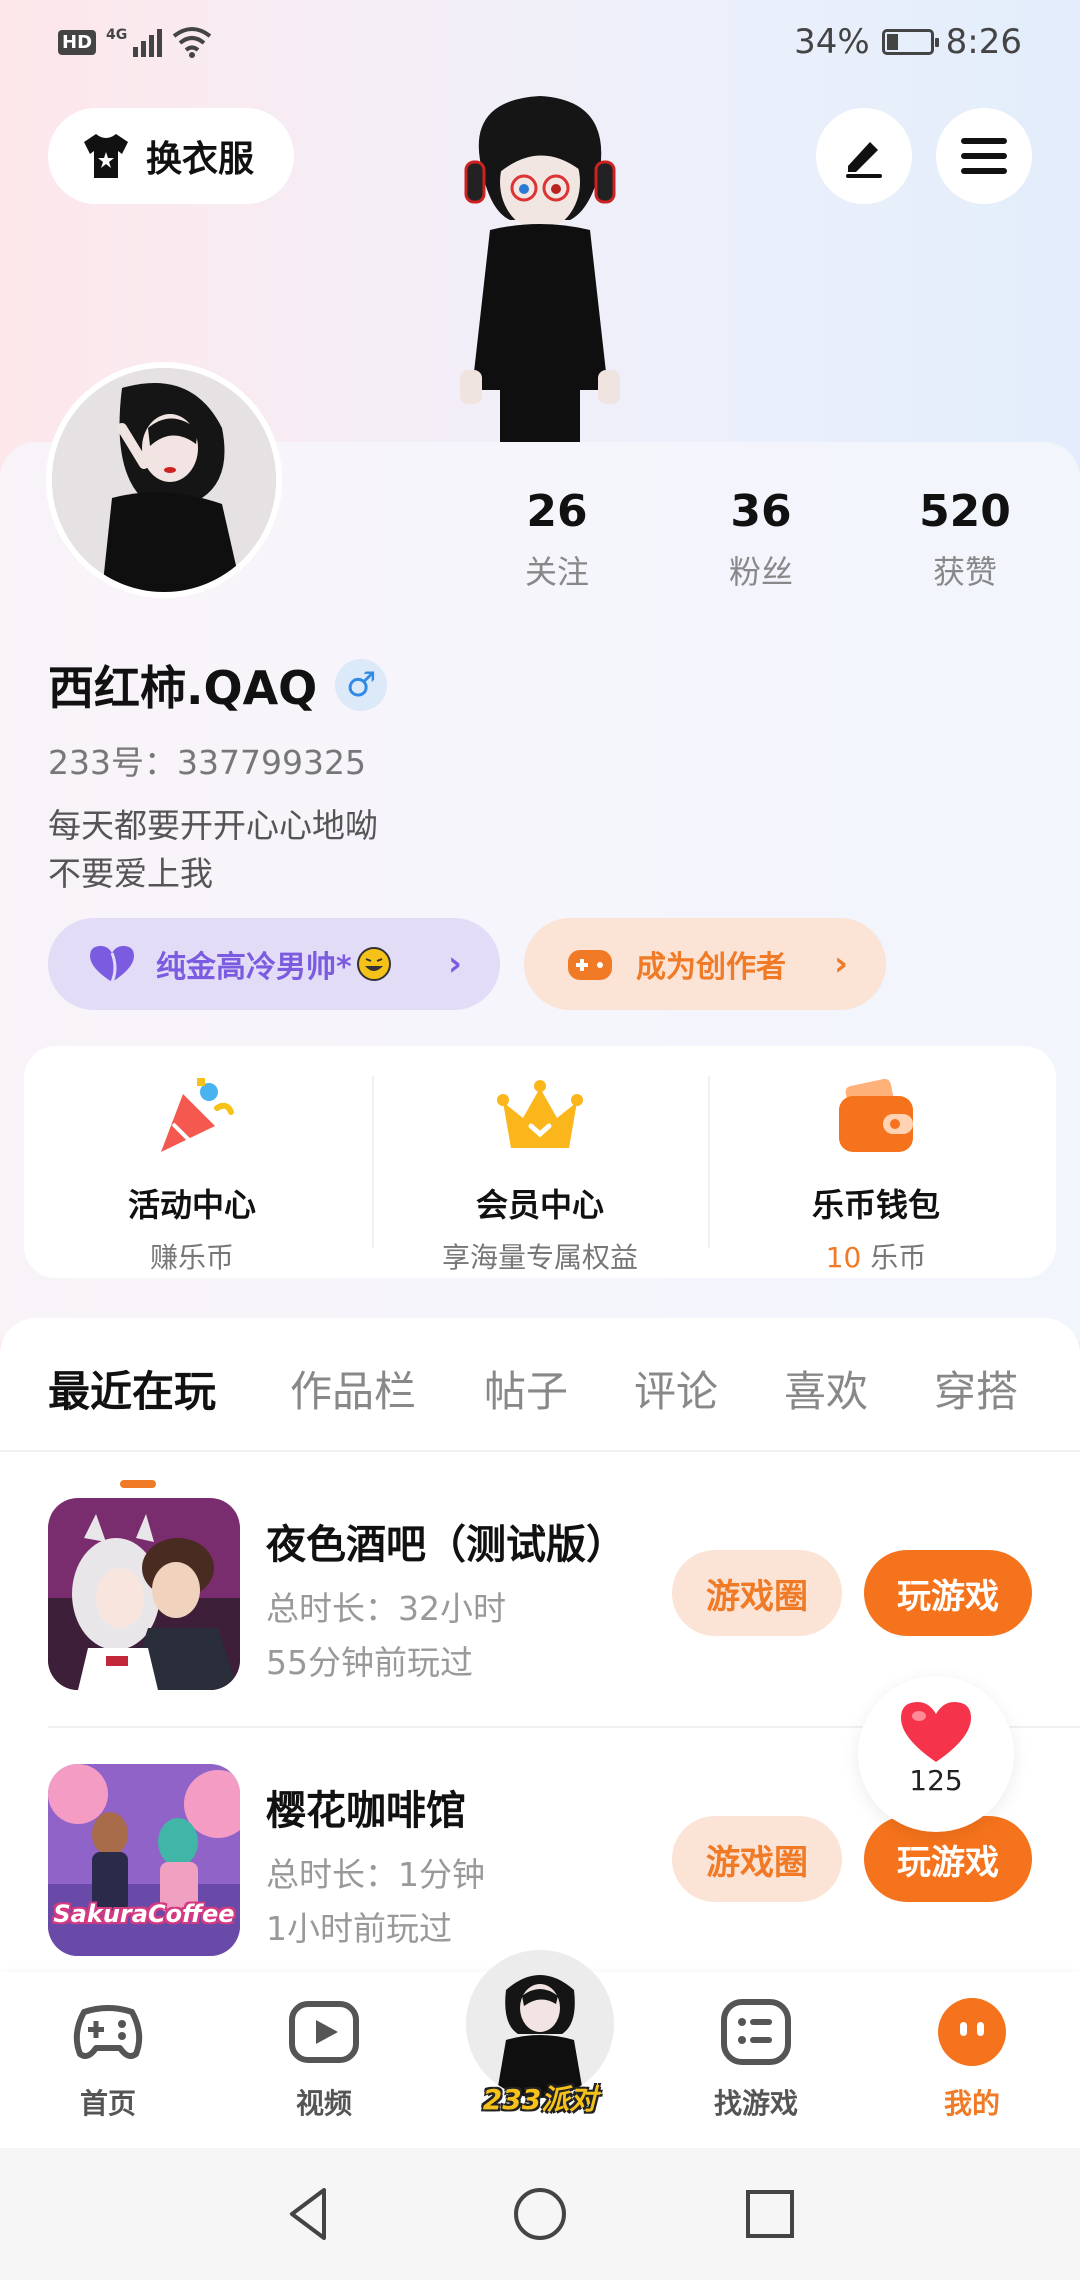 Image resolution: width=1080 pixels, height=2280 pixels. I want to click on member-center: 会员中心 享海量专属权益, so click(540, 1162).